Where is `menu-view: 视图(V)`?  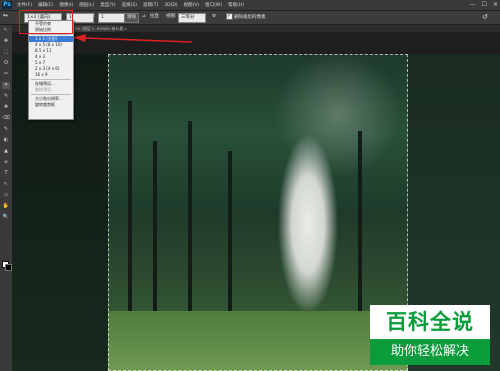 menu-view: 视图(V) is located at coordinates (192, 5).